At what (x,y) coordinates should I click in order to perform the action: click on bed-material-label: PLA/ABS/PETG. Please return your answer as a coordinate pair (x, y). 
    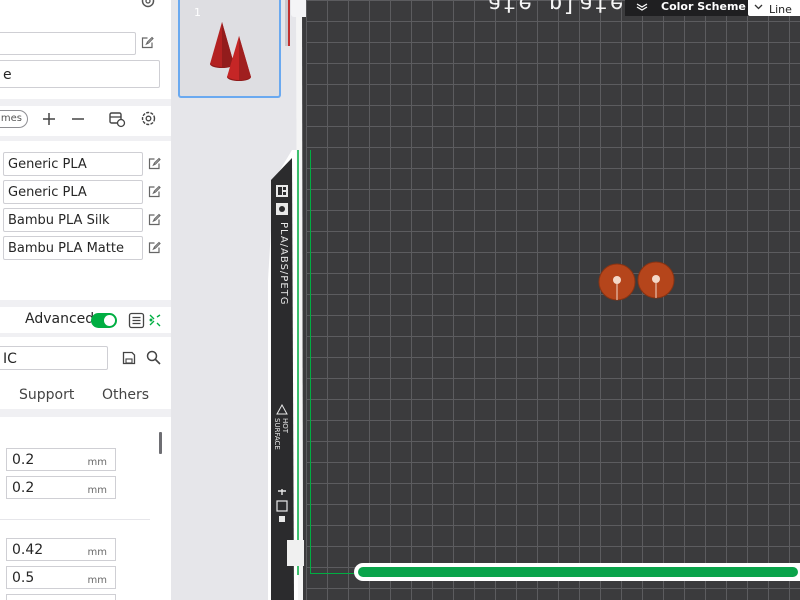
    Looking at the image, I should click on (283, 264).